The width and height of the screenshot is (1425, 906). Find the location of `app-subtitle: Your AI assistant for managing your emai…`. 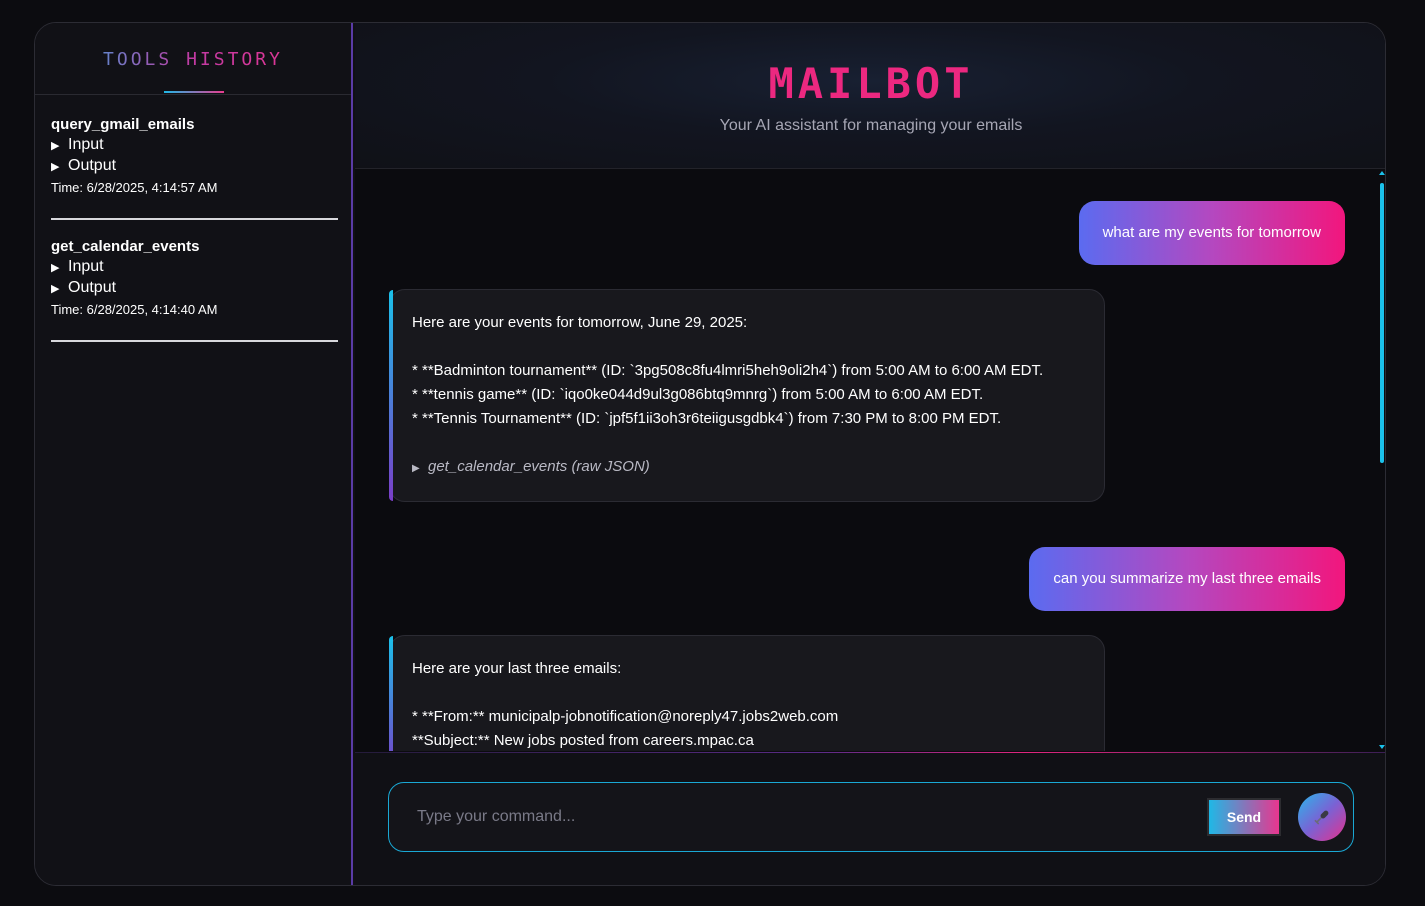

app-subtitle: Your AI assistant for managing your emai… is located at coordinates (871, 125).